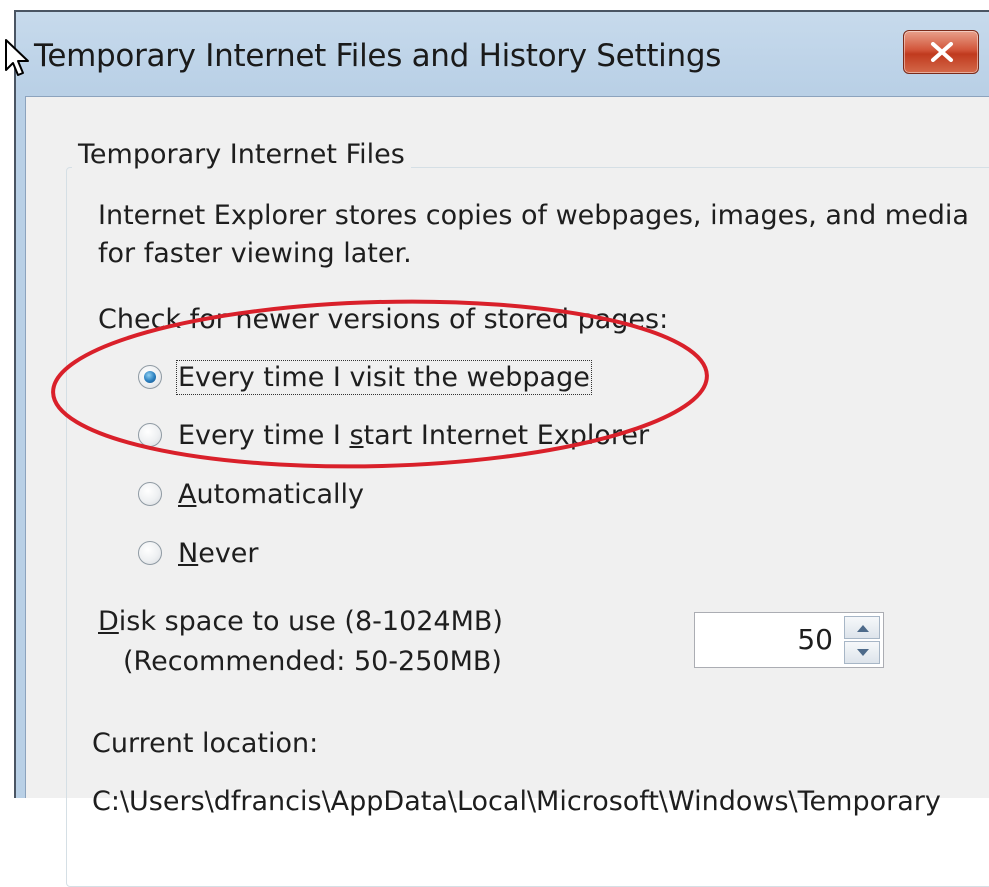  What do you see at coordinates (815, 639) in the screenshot?
I see `disk-space-value: 50` at bounding box center [815, 639].